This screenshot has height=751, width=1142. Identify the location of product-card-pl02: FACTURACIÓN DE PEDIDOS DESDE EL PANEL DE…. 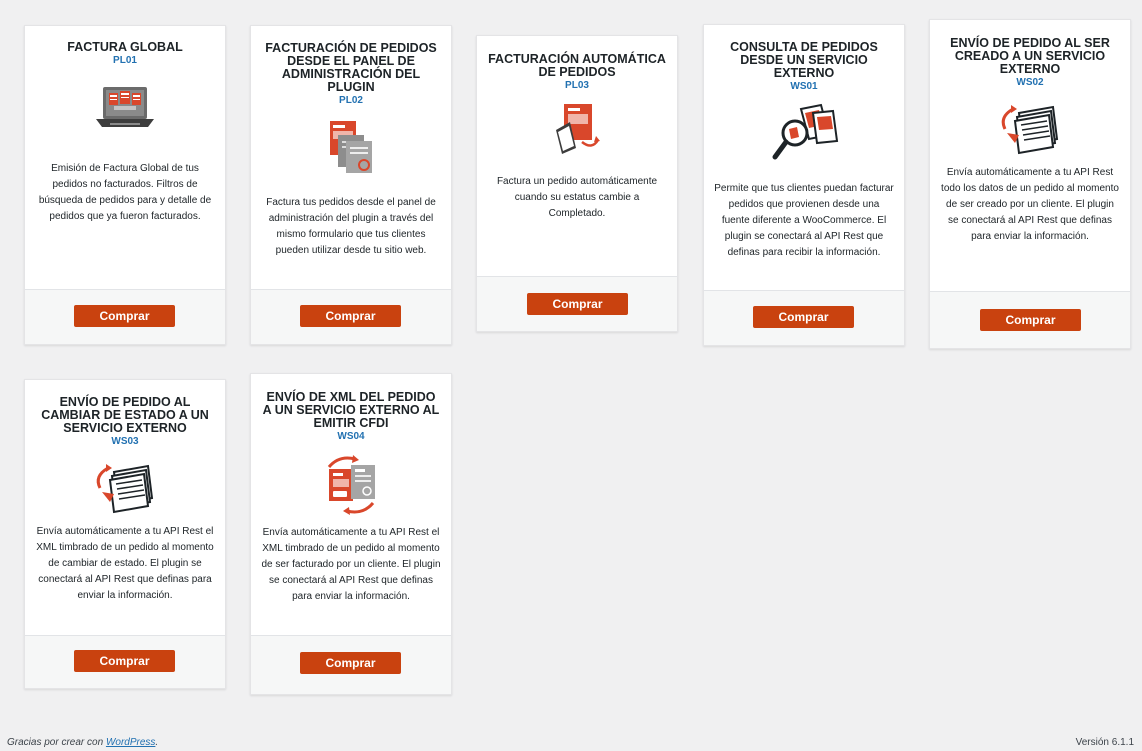
(351, 185).